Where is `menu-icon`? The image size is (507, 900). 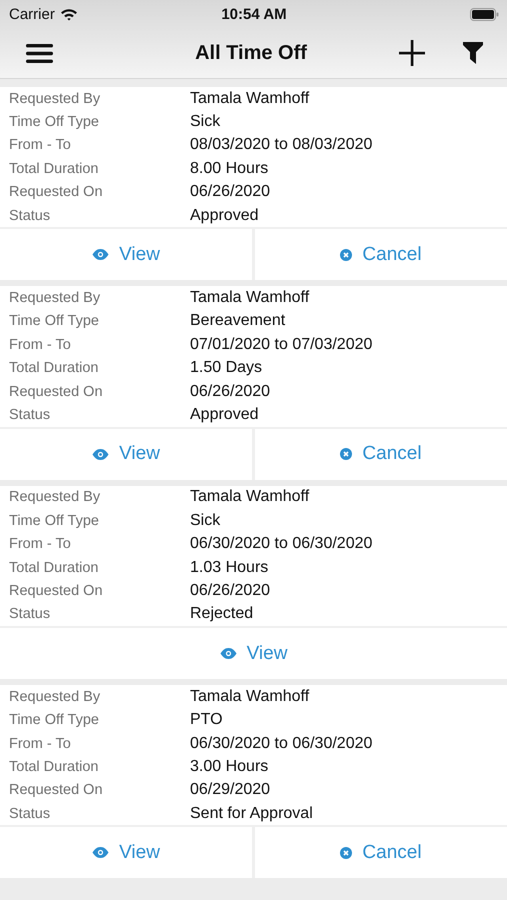
menu-icon is located at coordinates (39, 53).